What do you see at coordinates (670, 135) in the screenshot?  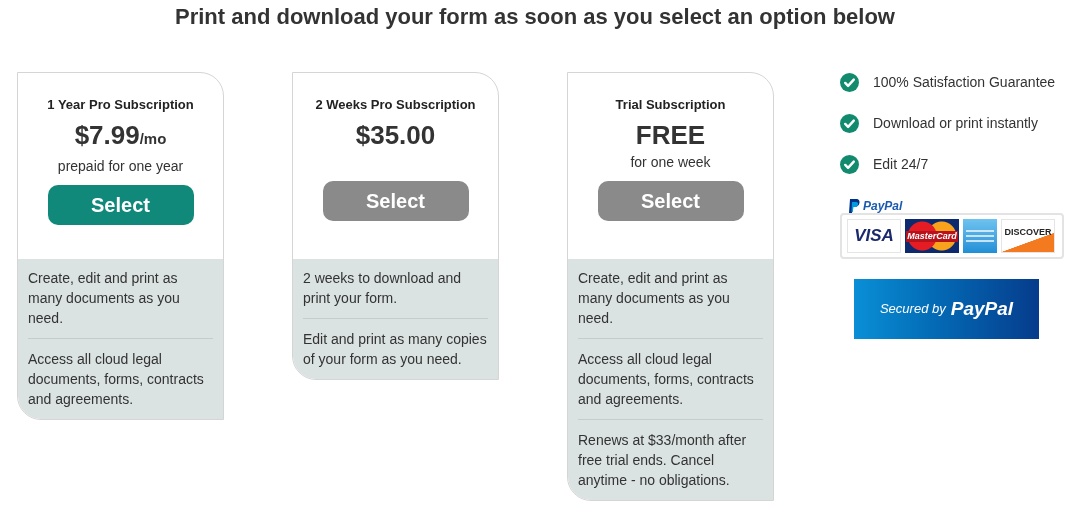 I see `plan-price: FREE` at bounding box center [670, 135].